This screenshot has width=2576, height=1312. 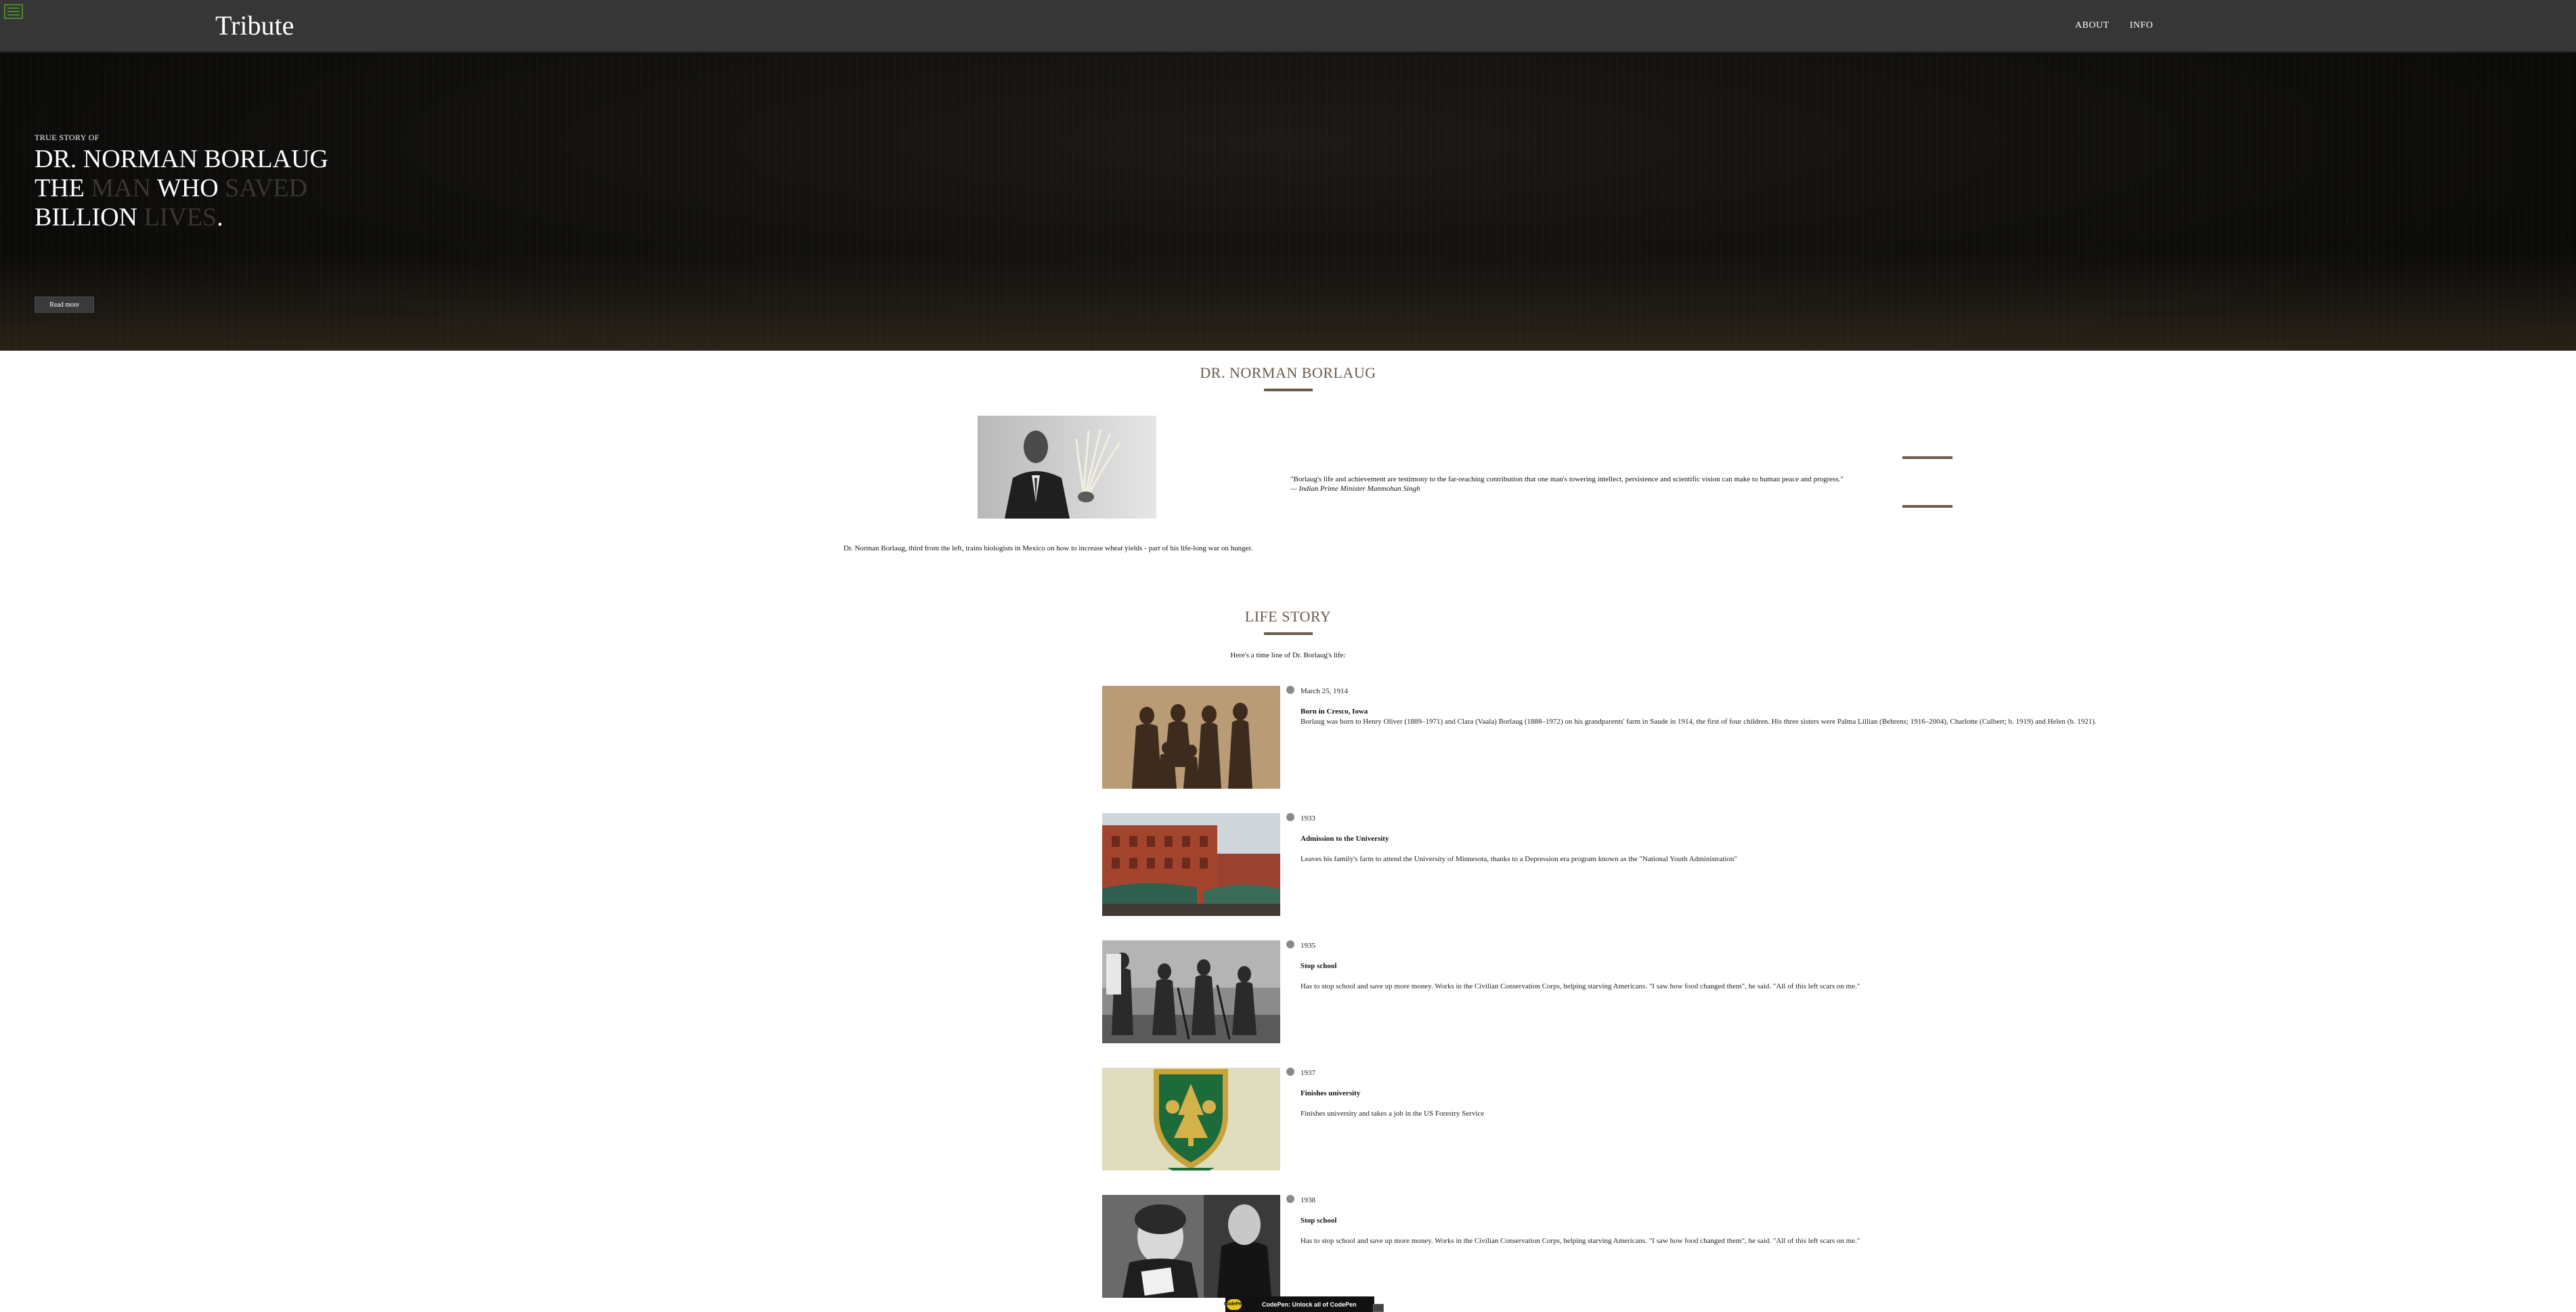 What do you see at coordinates (1288, 616) in the screenshot?
I see `life-story-title: LIFE STORY` at bounding box center [1288, 616].